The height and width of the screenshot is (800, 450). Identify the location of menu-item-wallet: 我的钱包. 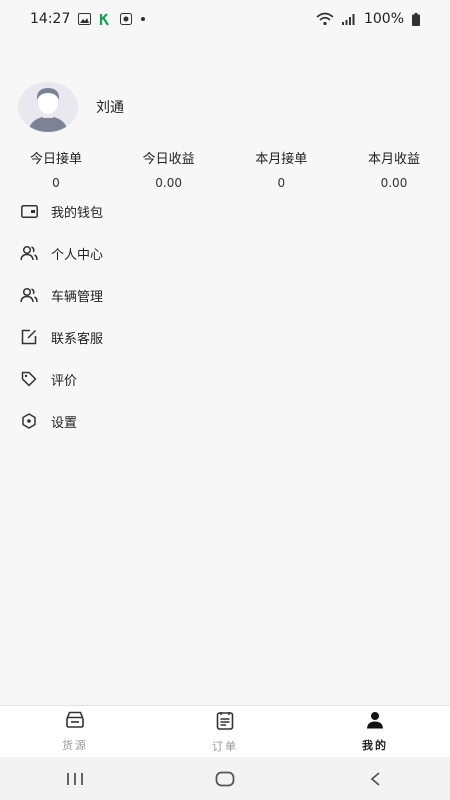
(225, 211).